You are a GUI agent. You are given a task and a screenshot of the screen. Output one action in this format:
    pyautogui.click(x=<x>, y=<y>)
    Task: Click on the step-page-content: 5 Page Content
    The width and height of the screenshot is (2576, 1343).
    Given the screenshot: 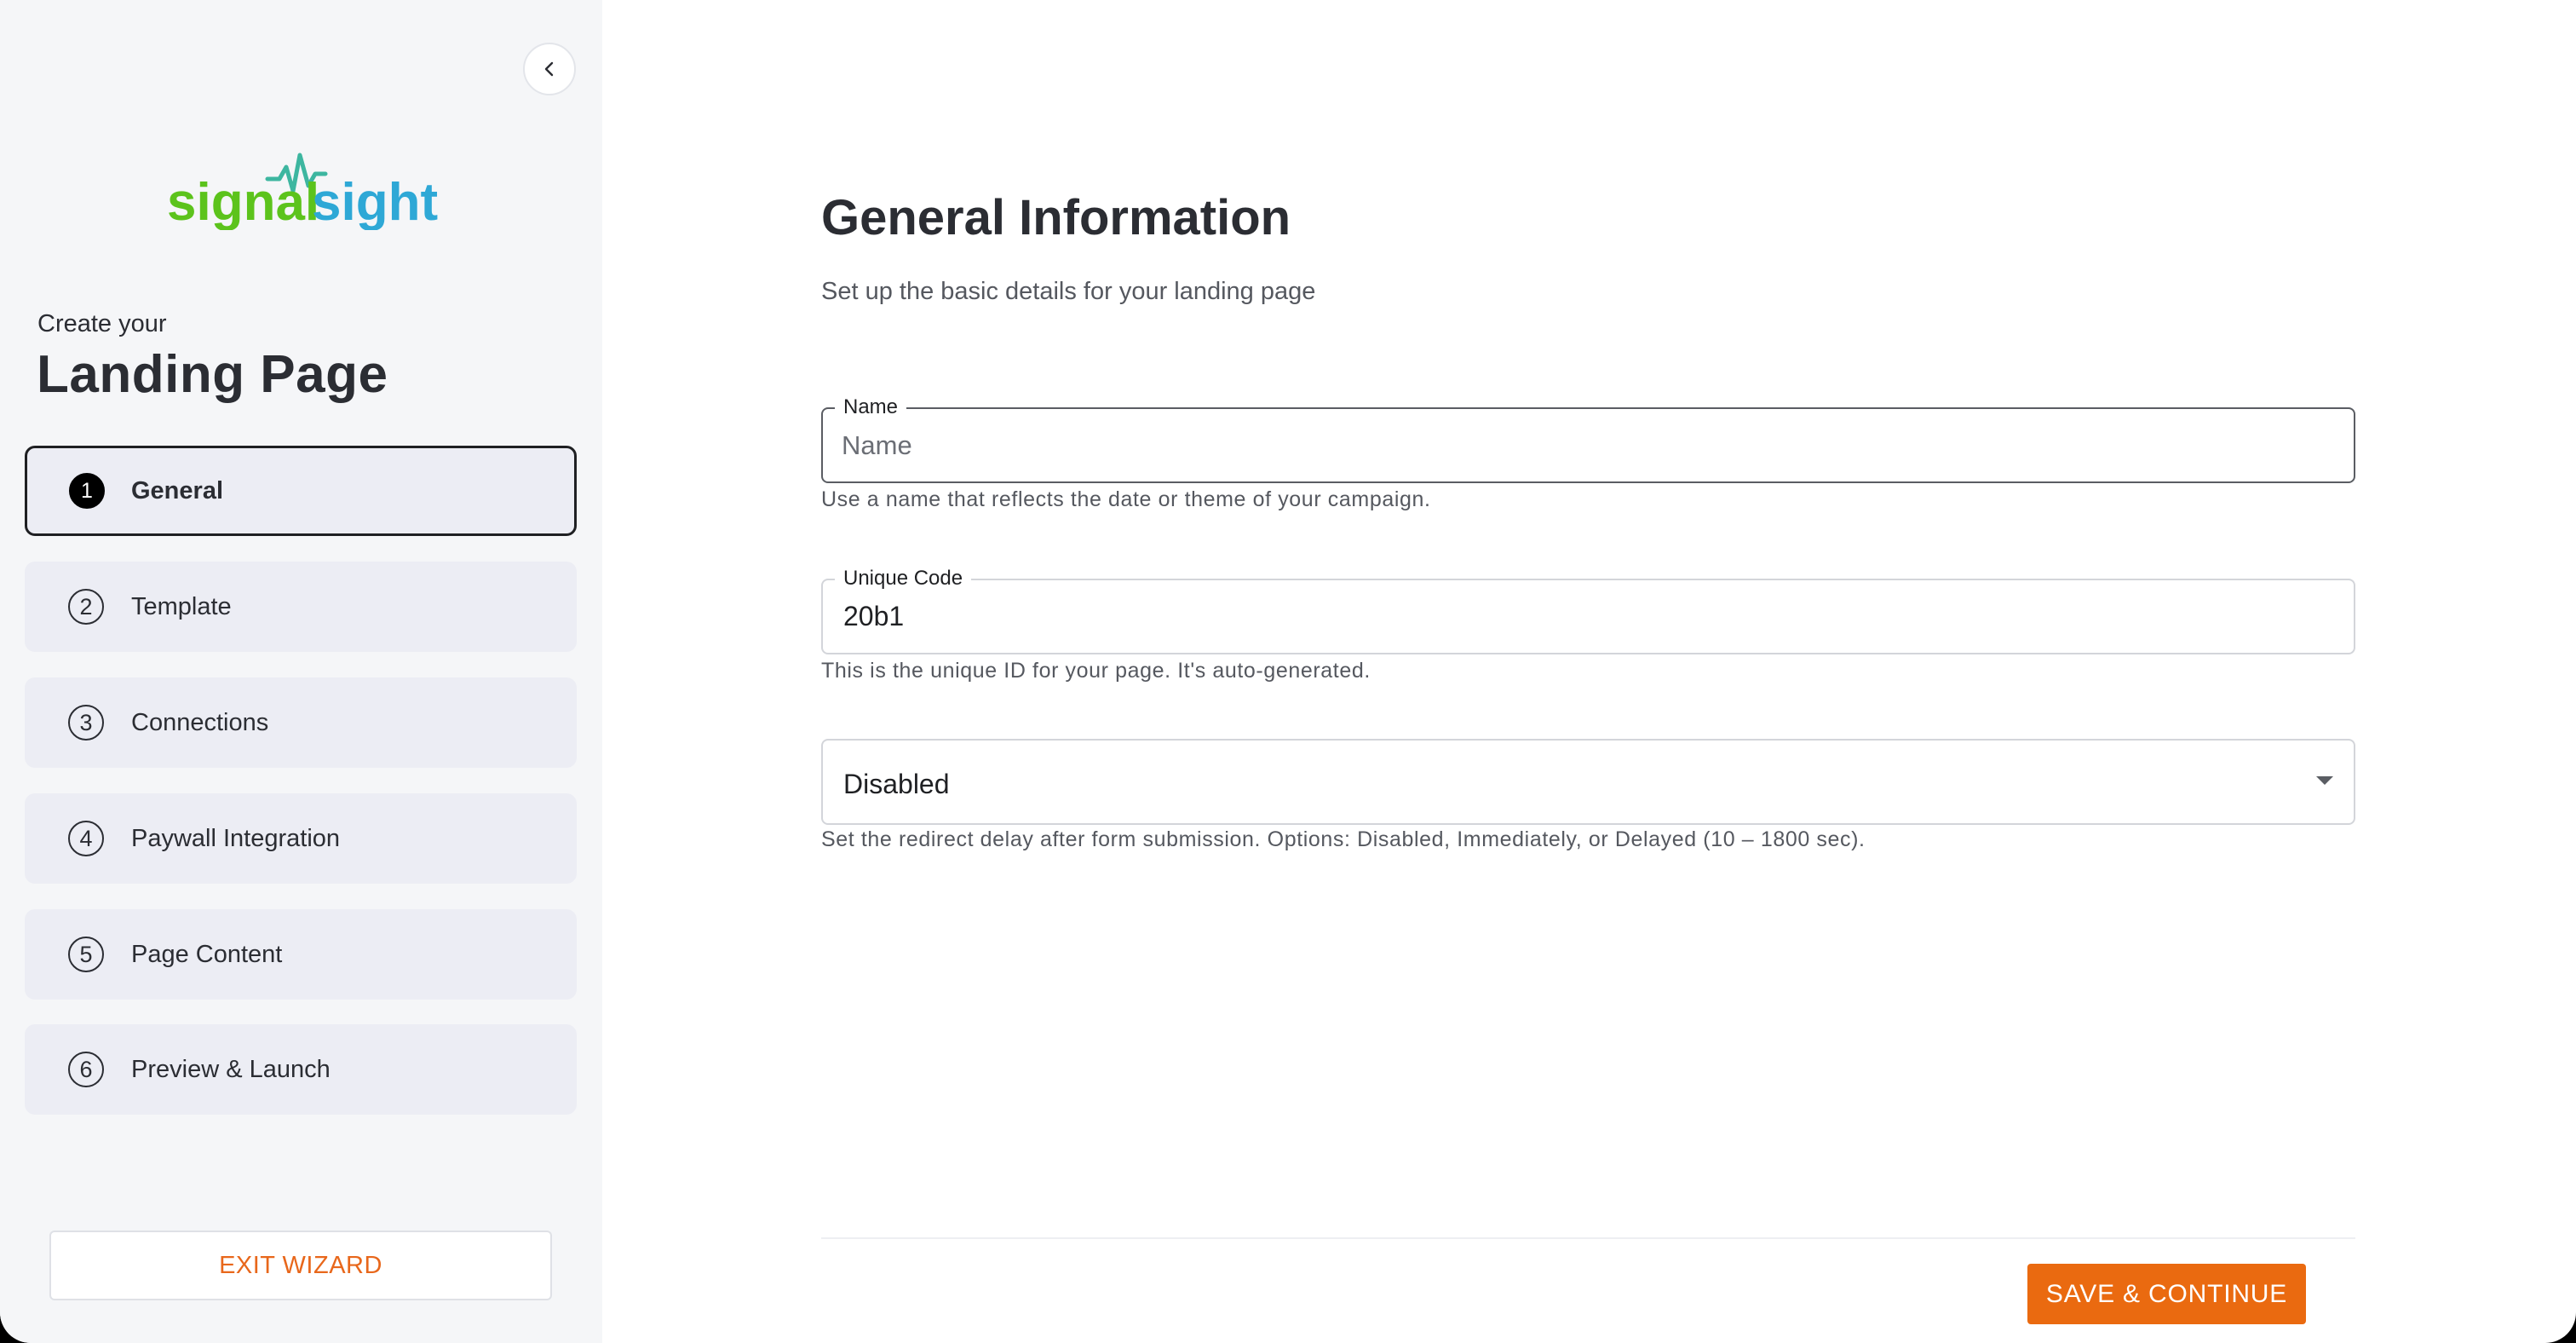 What is the action you would take?
    pyautogui.click(x=301, y=954)
    